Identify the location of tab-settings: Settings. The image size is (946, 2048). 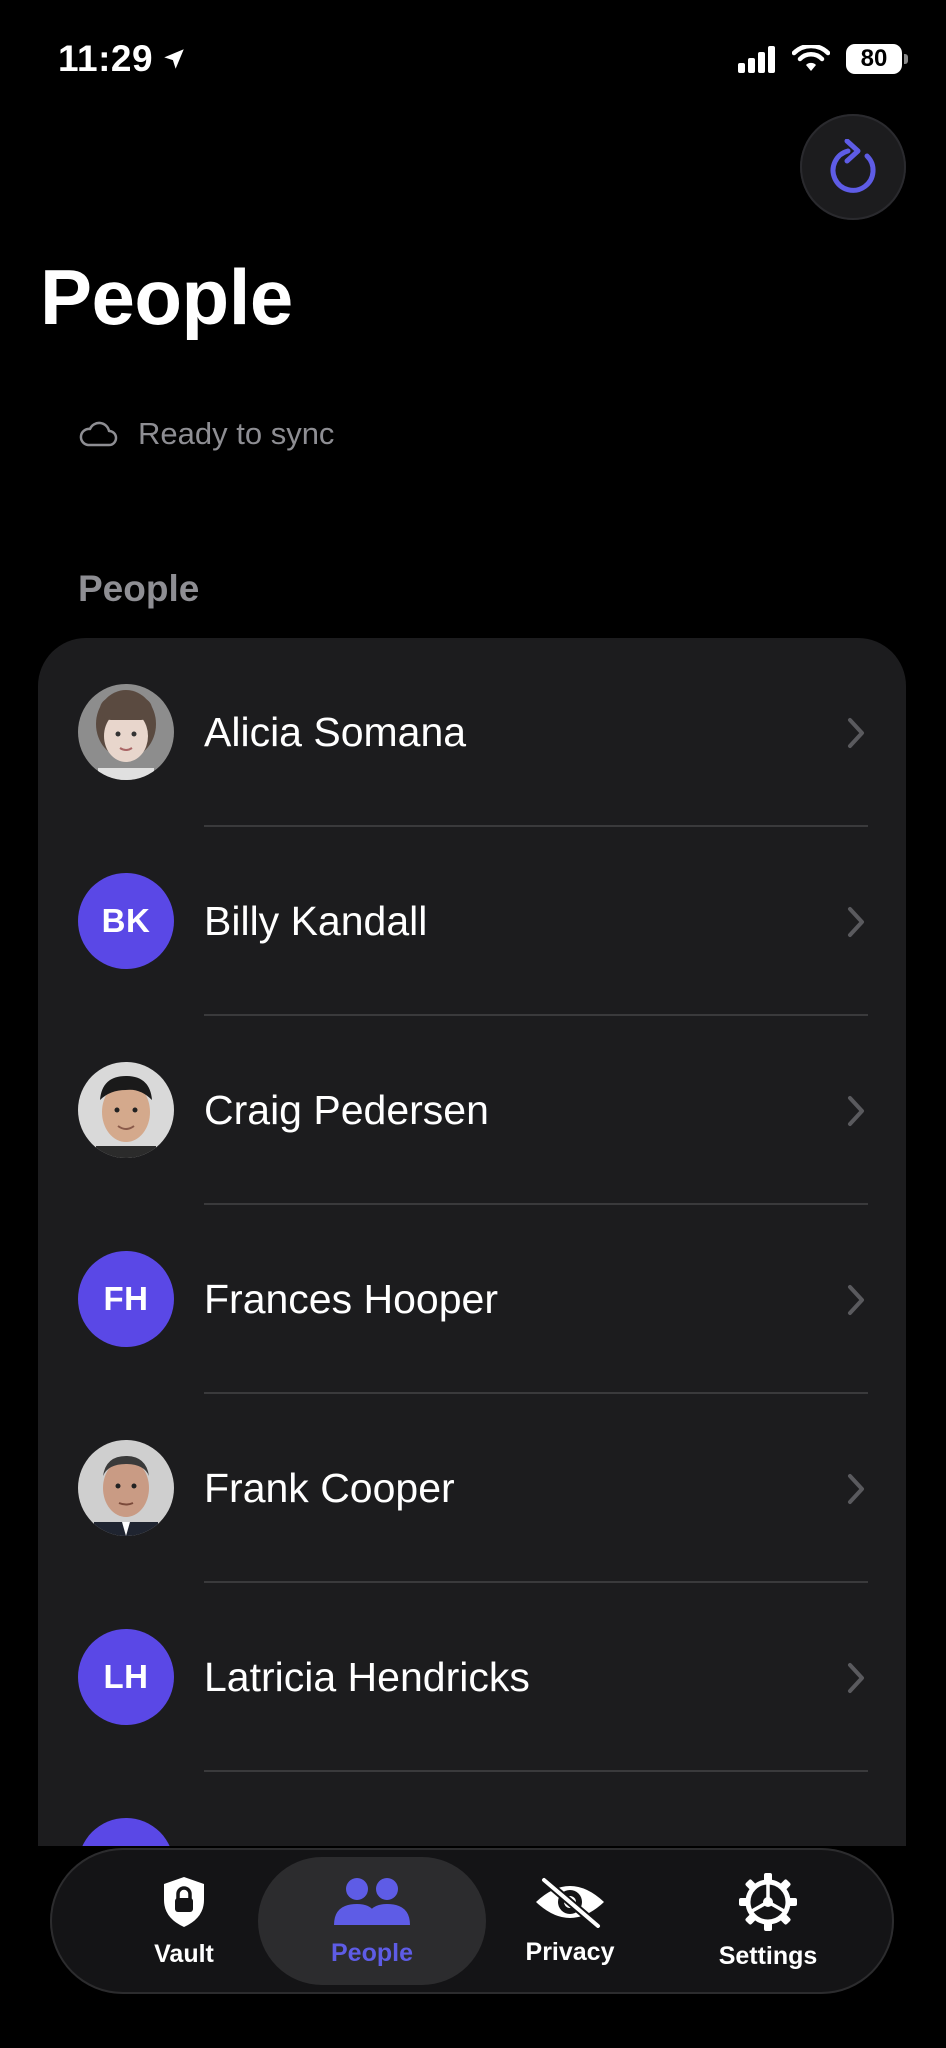
(768, 1921).